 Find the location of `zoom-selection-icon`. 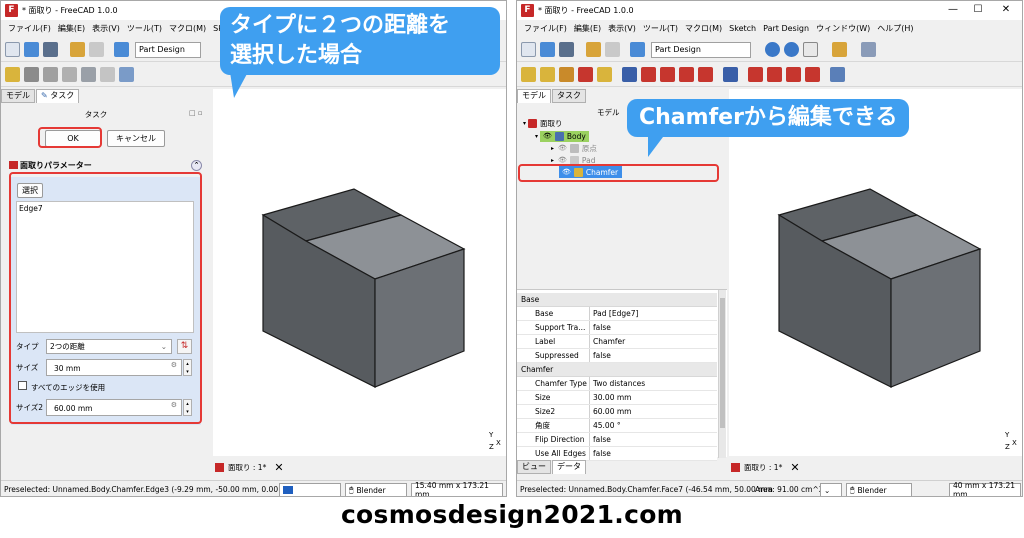

zoom-selection-icon is located at coordinates (791, 49).